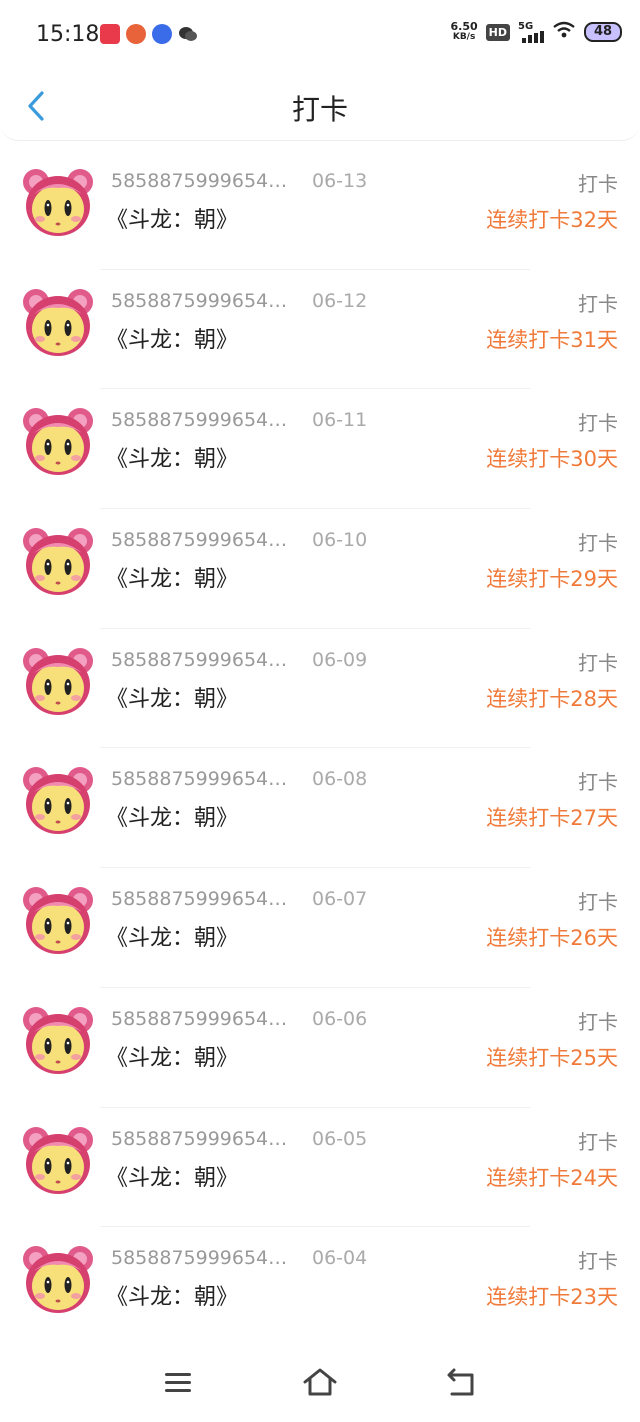  I want to click on status-indicators: 6.50 KB/s HD 5G 48, so click(536, 32).